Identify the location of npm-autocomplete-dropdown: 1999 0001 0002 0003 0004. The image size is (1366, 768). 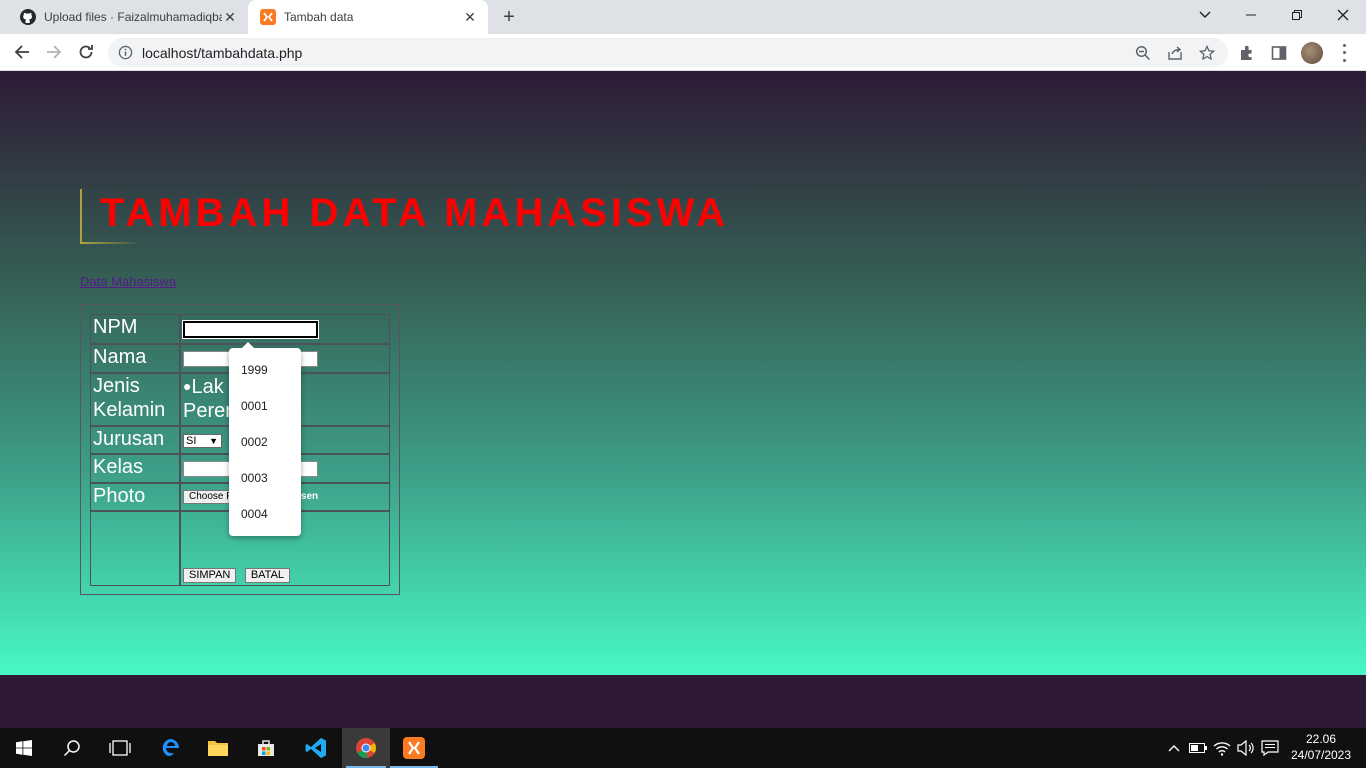
(265, 439).